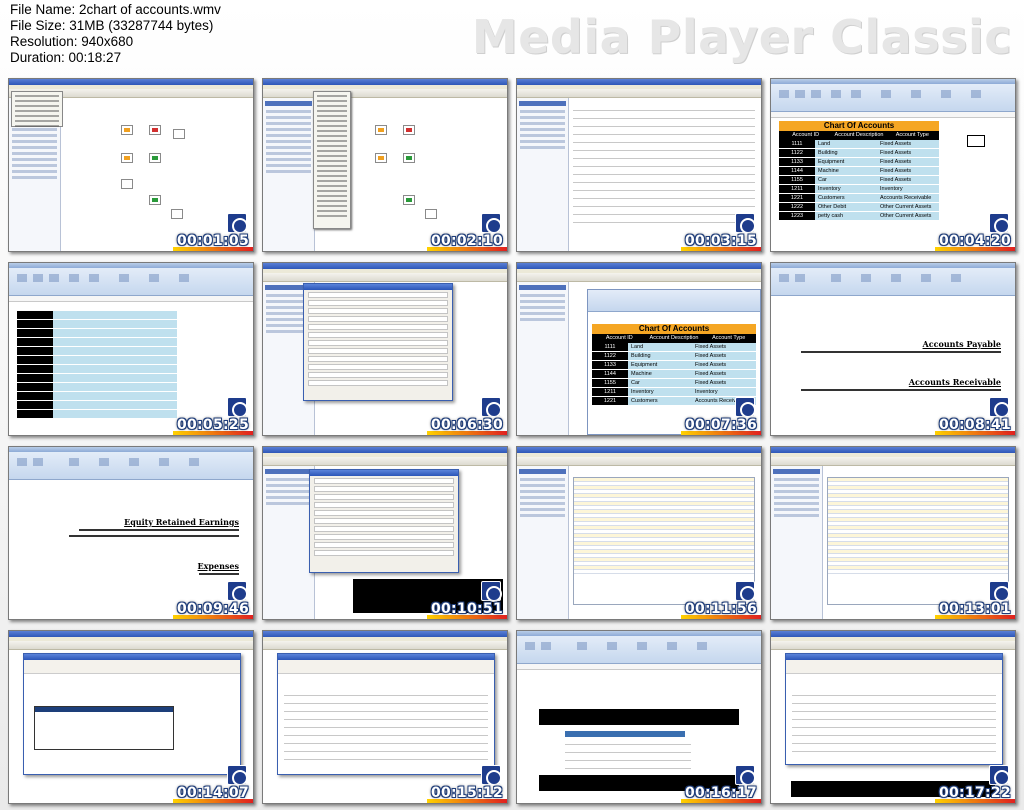 The image size is (1024, 810). What do you see at coordinates (974, 425) in the screenshot?
I see `timestamp: 00:08:41` at bounding box center [974, 425].